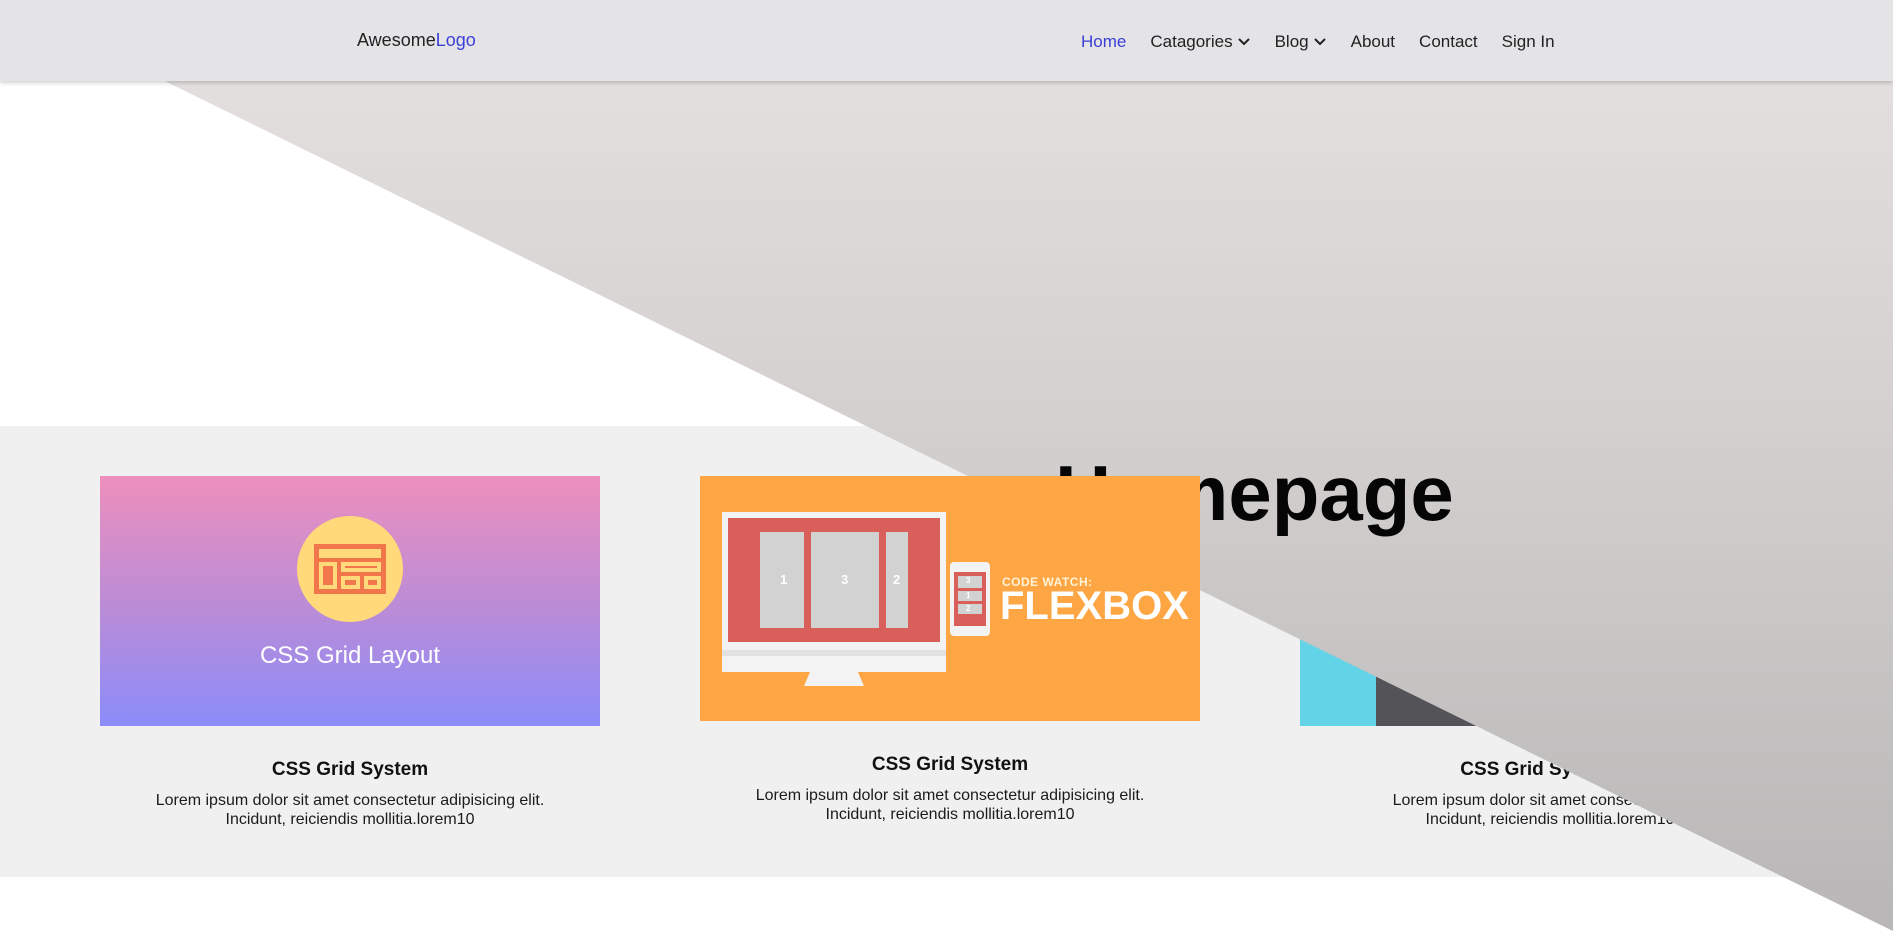 This screenshot has height=931, width=1893. I want to click on nav-link-label: Contact, so click(1448, 41).